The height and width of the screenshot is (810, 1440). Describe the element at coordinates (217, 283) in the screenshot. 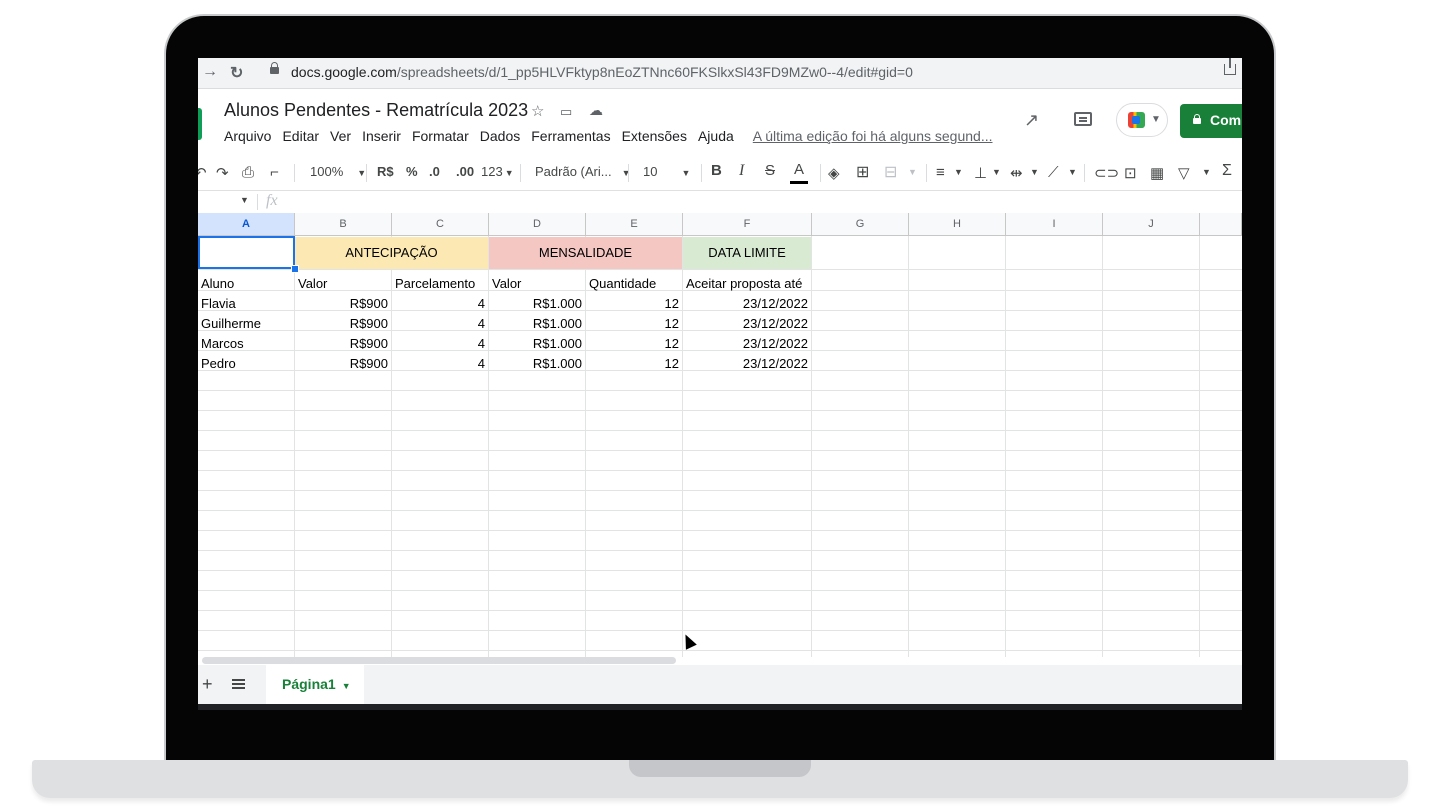

I see `table-header-cell: Aluno` at that location.